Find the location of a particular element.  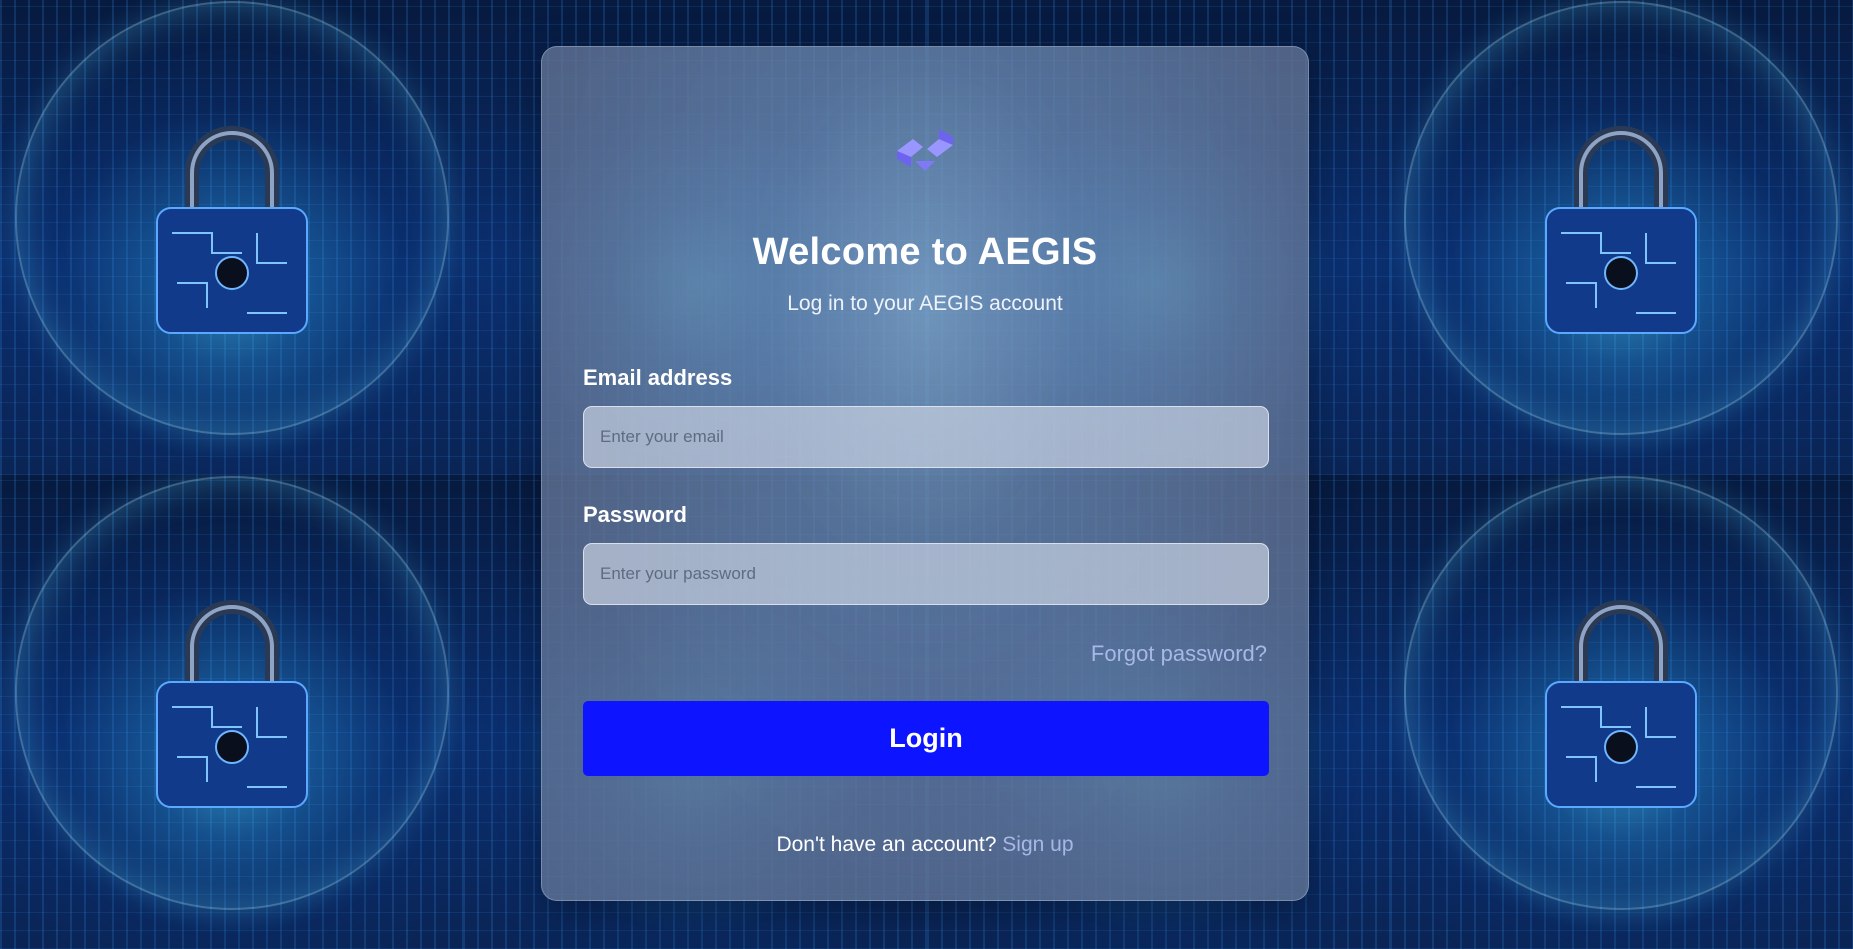

password-label: Password is located at coordinates (635, 514).